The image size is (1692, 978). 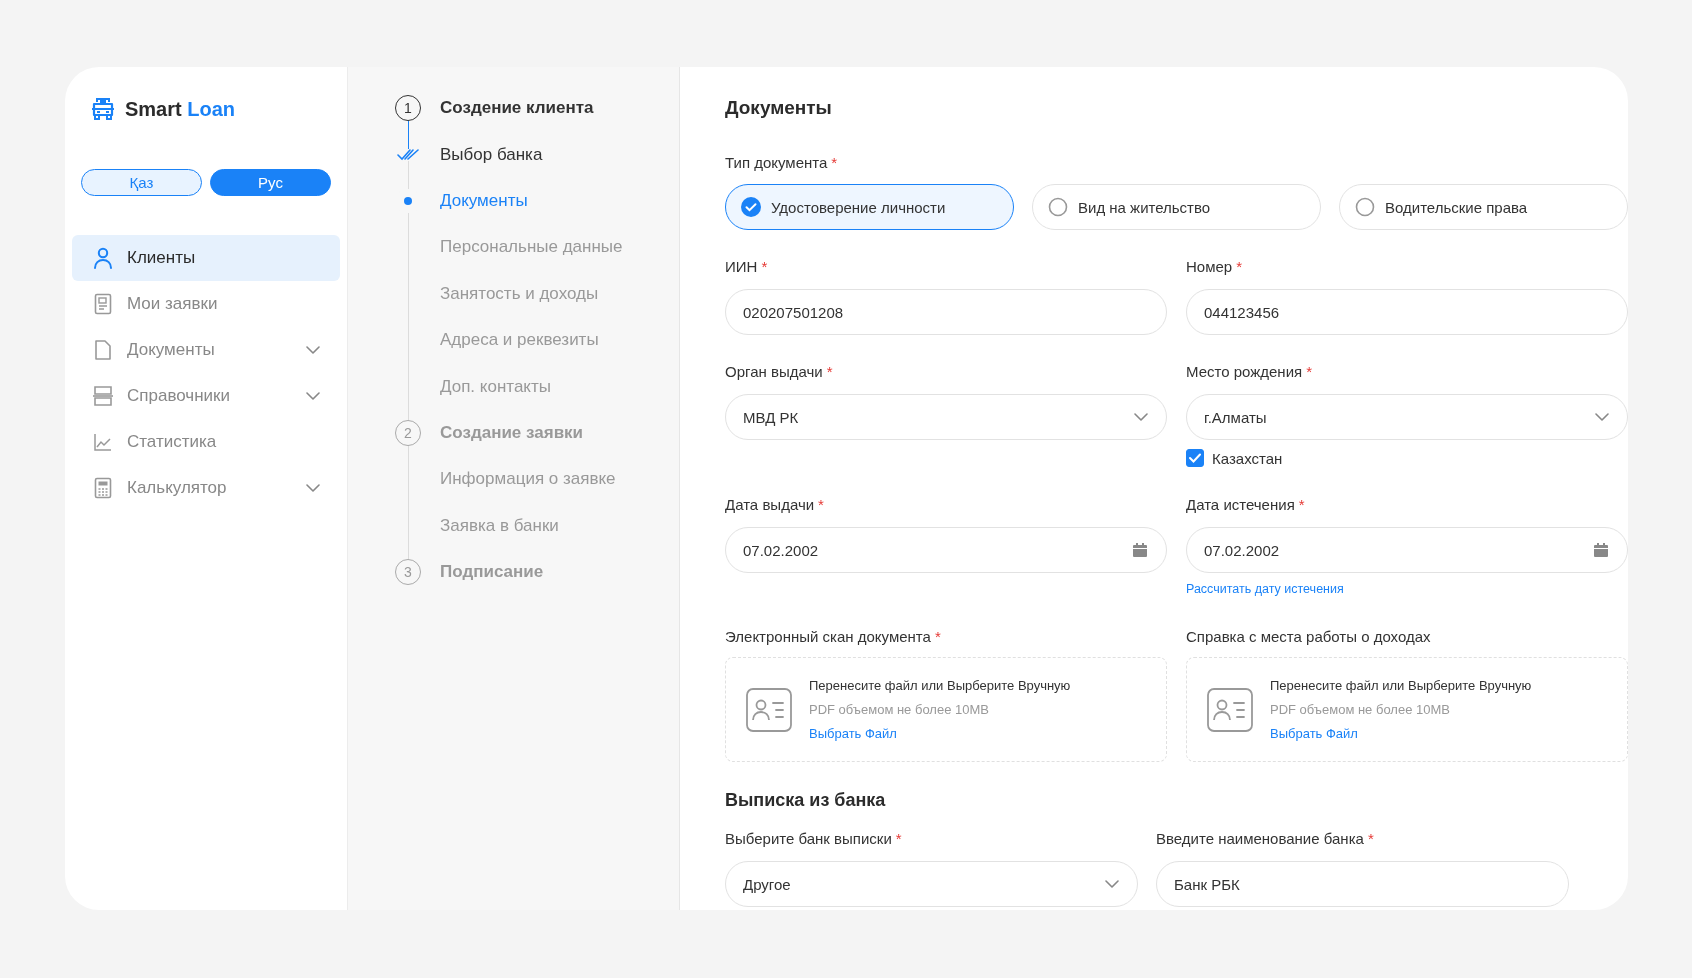 I want to click on step-number: 3, so click(x=408, y=572).